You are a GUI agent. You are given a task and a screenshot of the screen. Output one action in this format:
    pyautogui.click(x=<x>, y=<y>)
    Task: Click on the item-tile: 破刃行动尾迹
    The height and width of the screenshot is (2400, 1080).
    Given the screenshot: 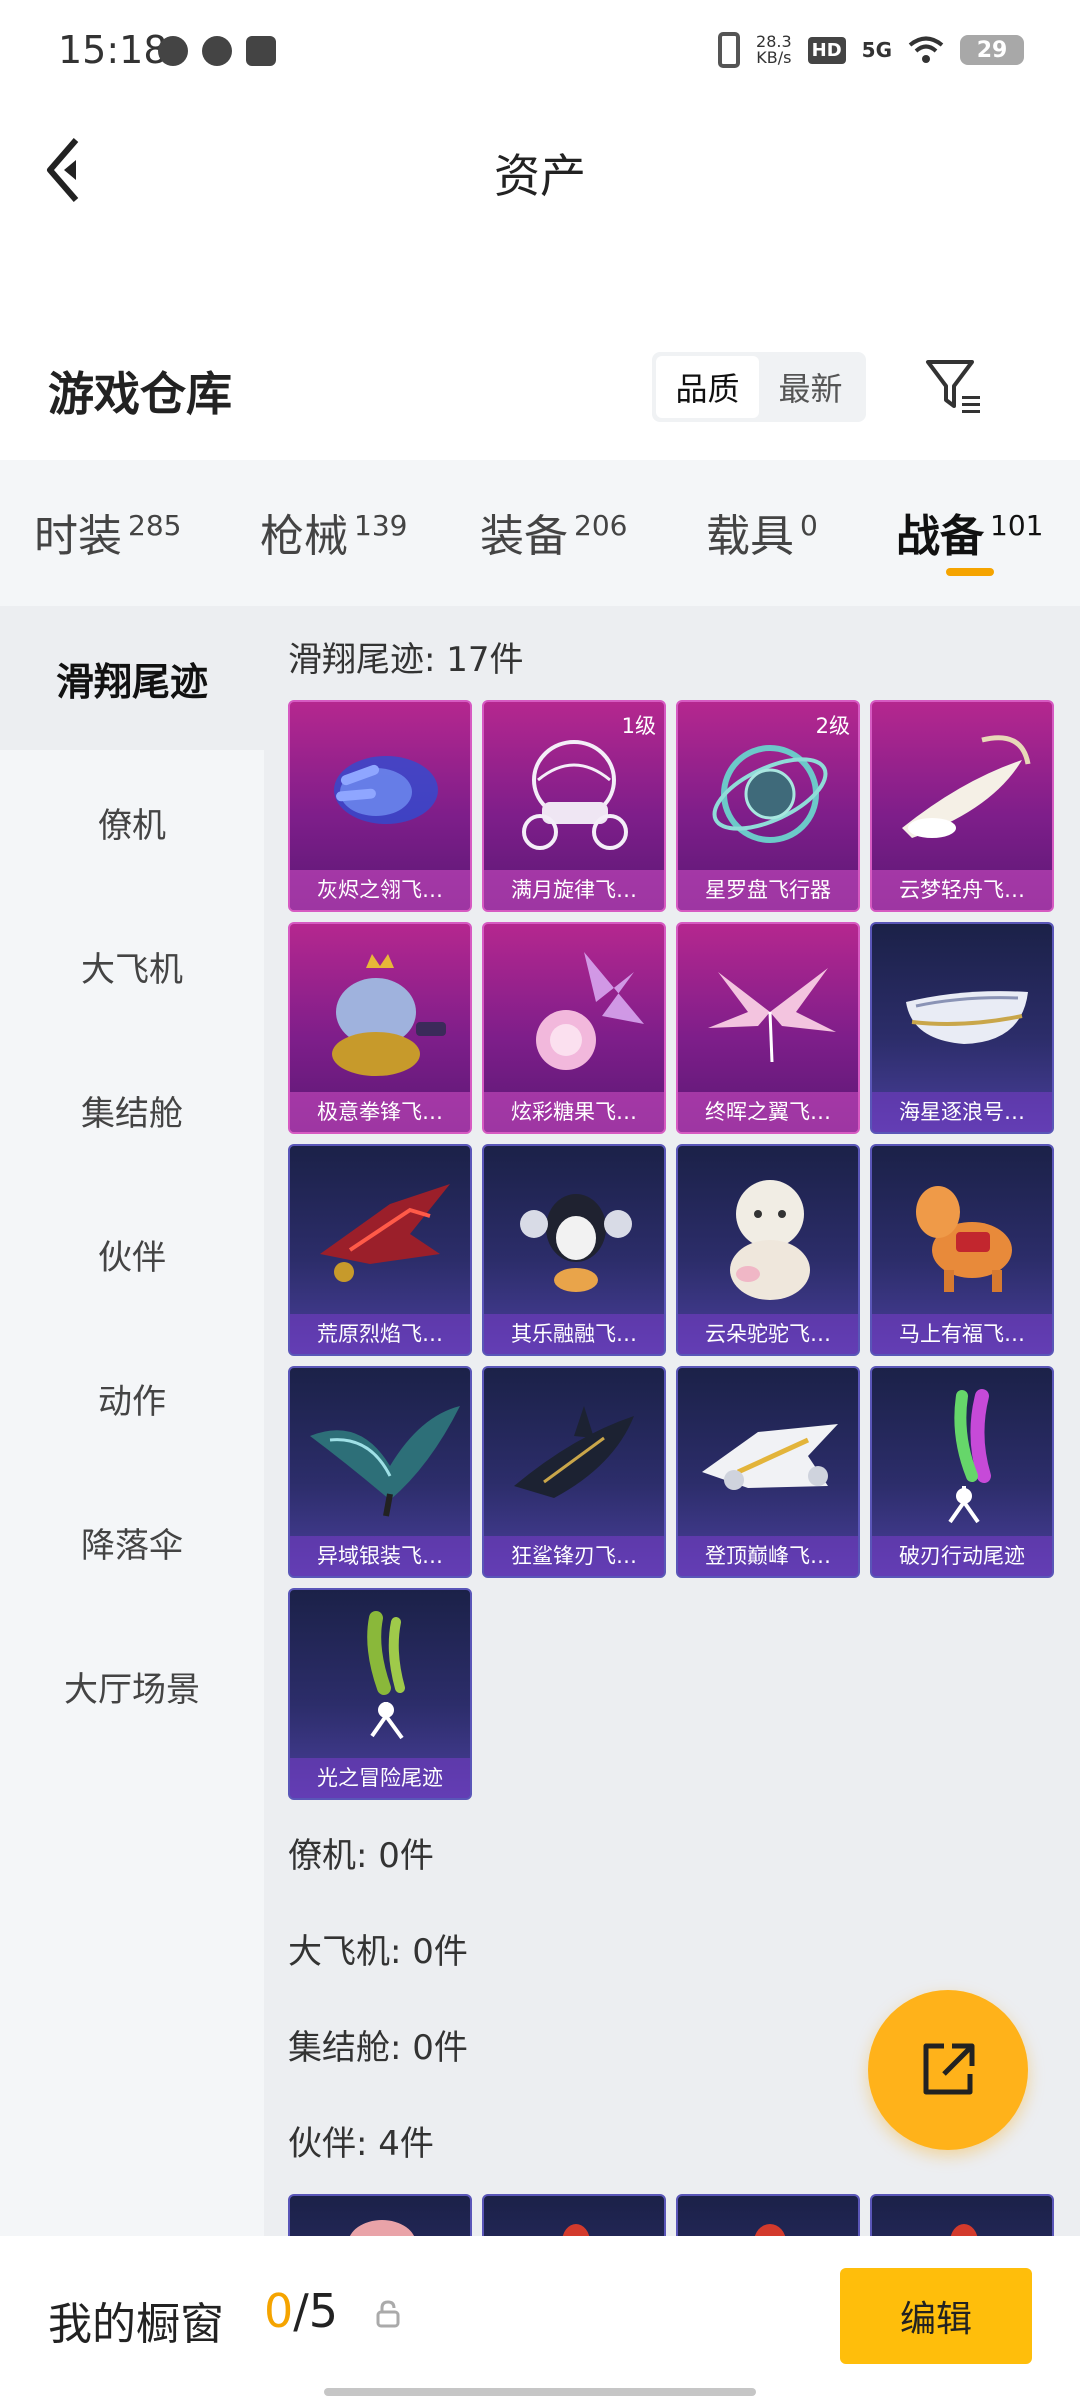 What is the action you would take?
    pyautogui.click(x=962, y=1472)
    